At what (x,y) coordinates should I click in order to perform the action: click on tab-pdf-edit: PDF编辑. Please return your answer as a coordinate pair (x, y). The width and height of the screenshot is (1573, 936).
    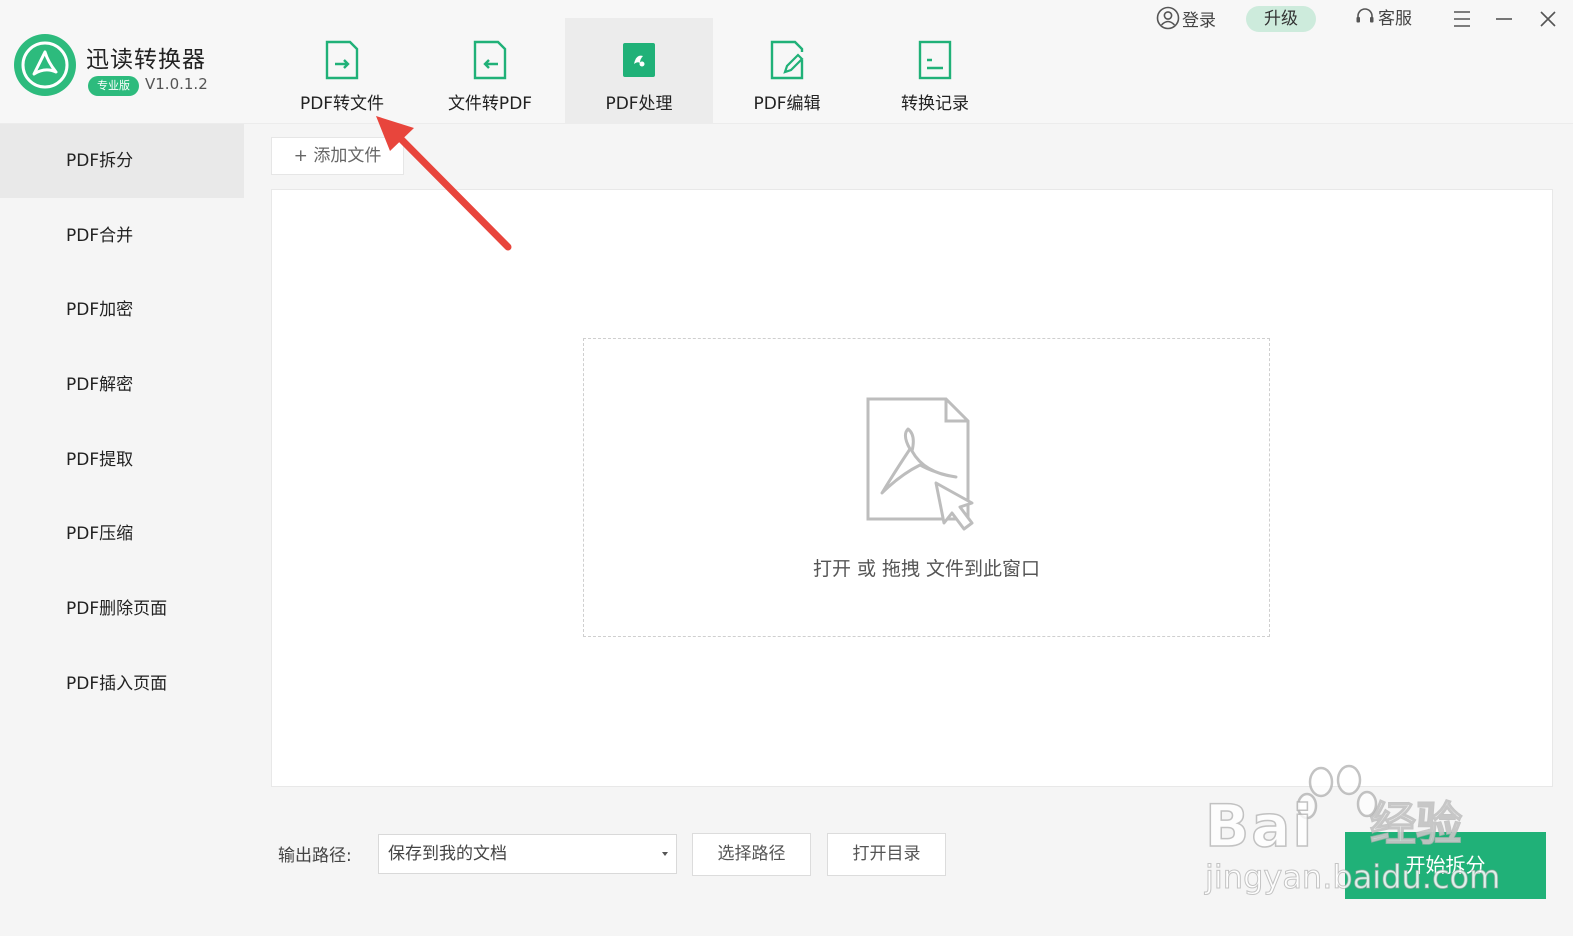
    Looking at the image, I should click on (787, 71).